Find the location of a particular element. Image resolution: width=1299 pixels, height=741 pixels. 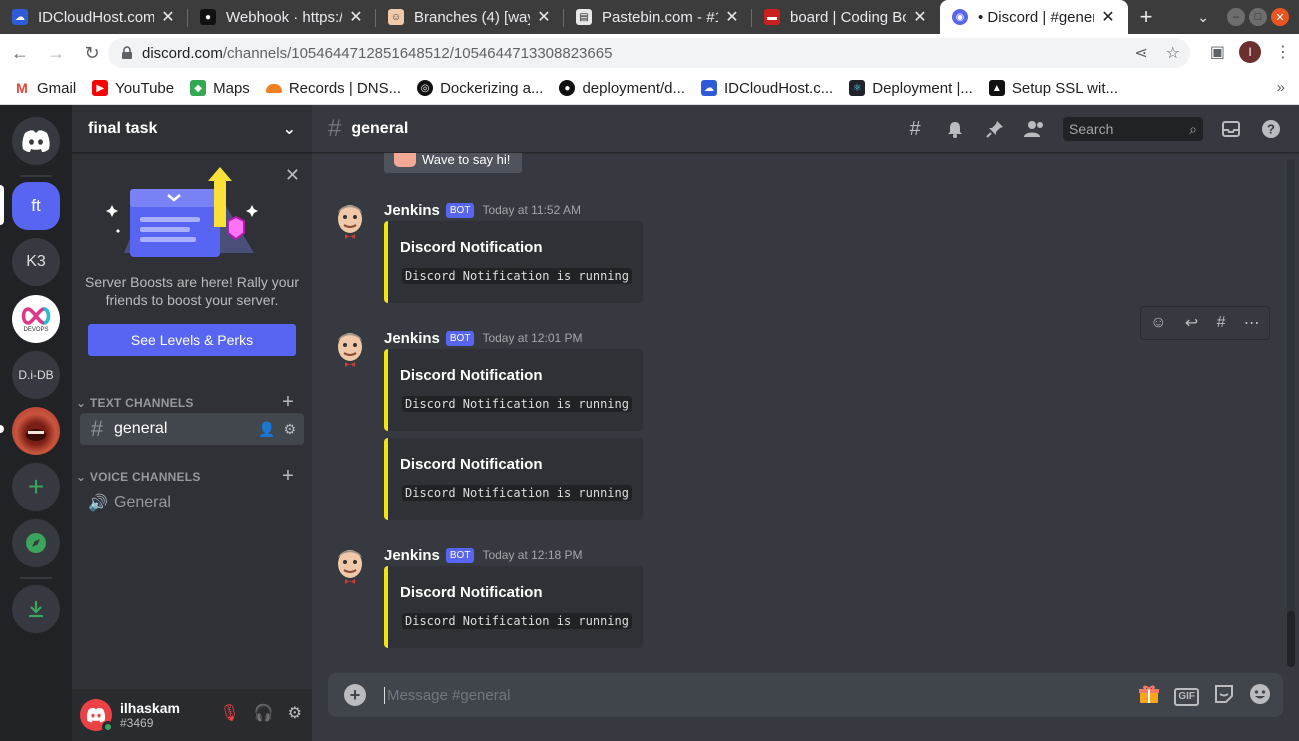

member-list-icon is located at coordinates (1035, 129).